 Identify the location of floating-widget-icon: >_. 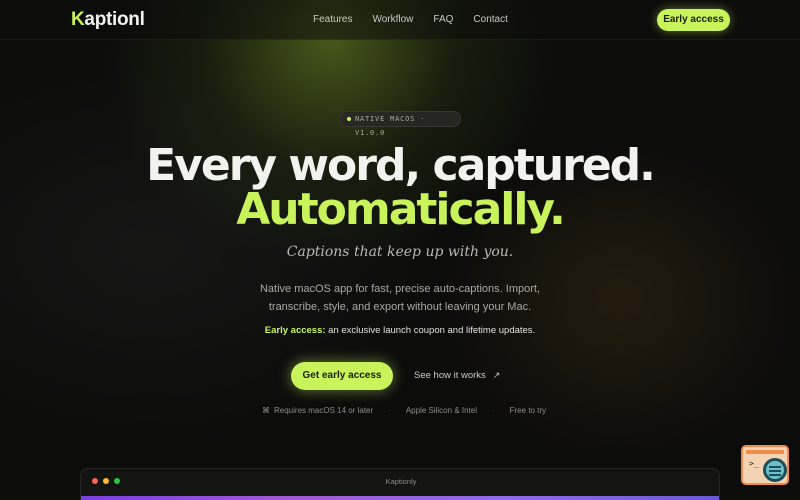
(765, 465).